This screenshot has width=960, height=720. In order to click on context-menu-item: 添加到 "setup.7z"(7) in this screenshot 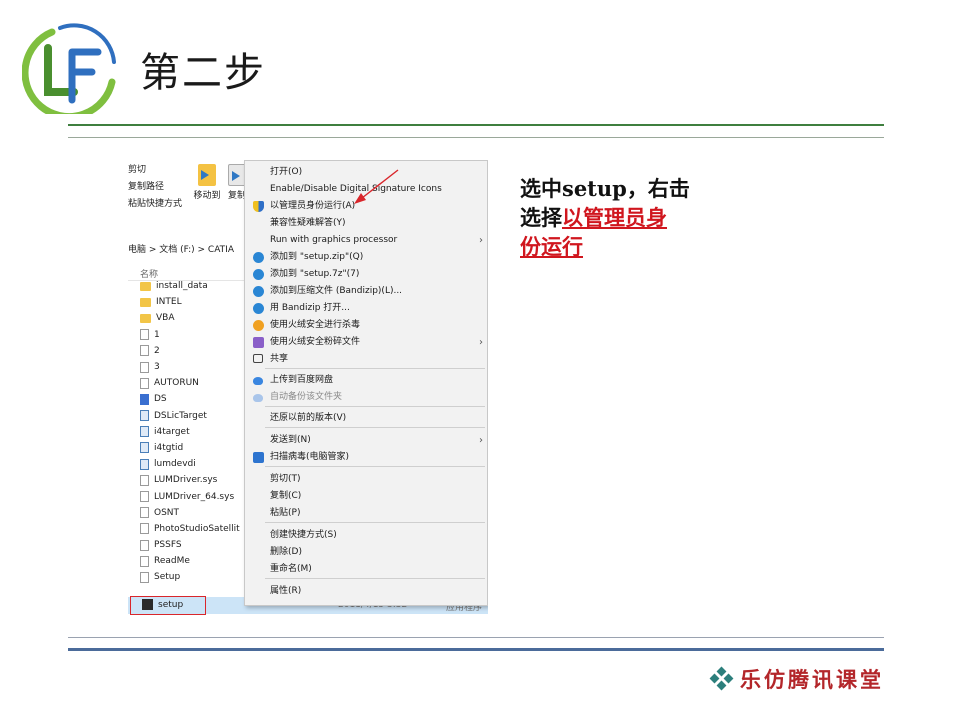, I will do `click(366, 274)`.